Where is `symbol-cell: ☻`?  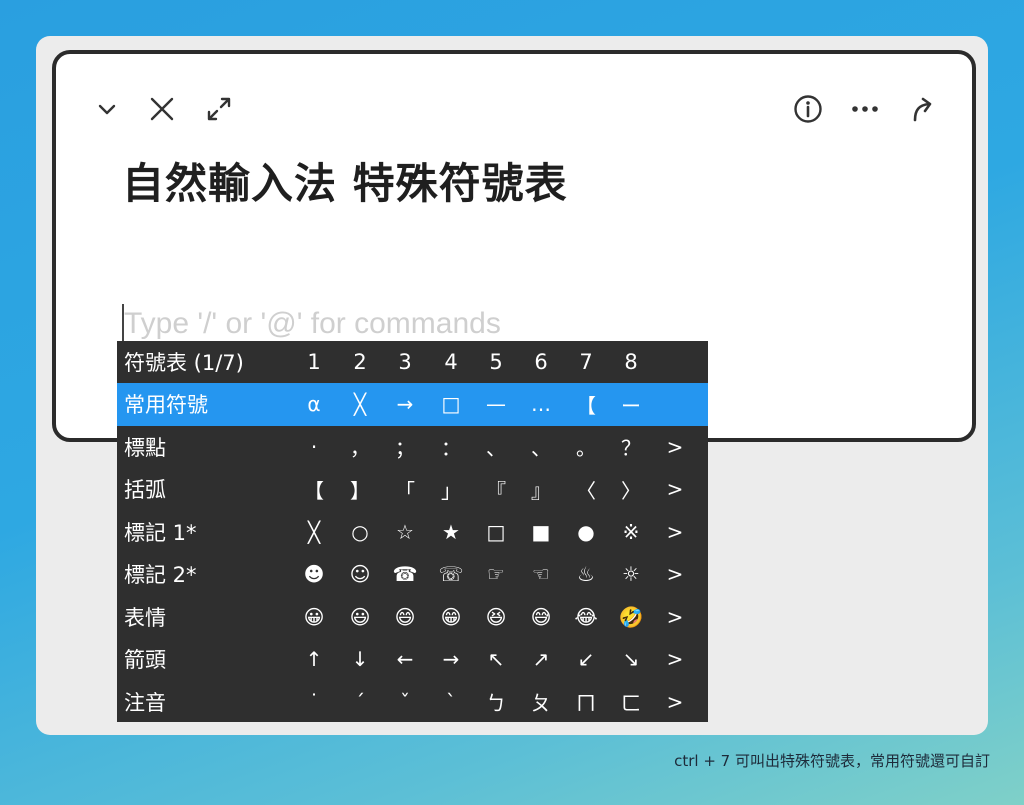
symbol-cell: ☻ is located at coordinates (314, 574).